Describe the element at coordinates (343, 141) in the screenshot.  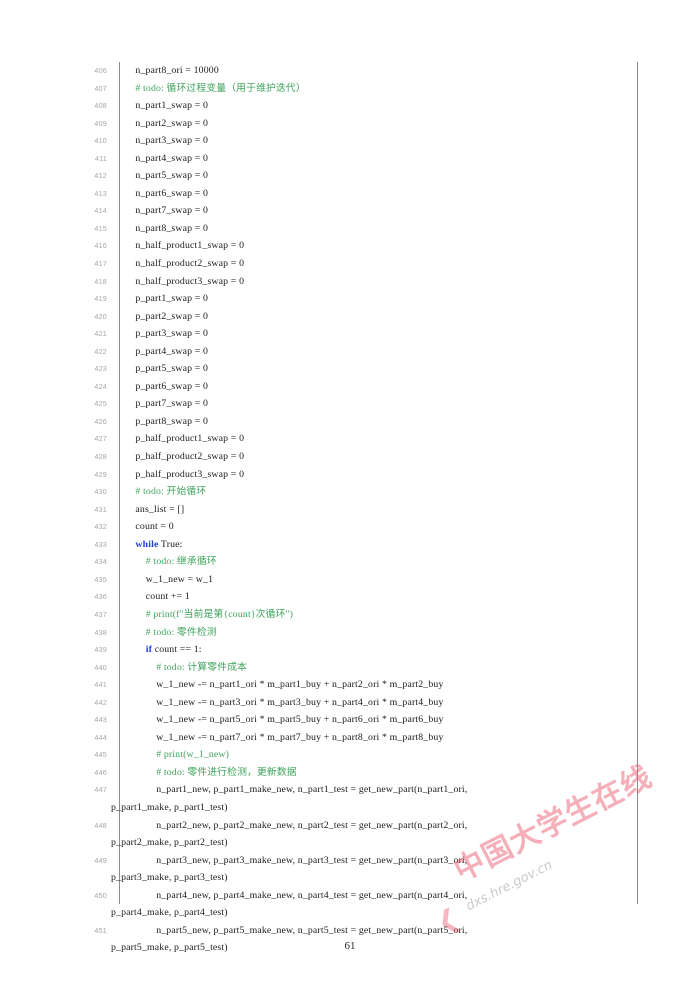
I see `code-row: 410 n_part3_swap = 0` at that location.